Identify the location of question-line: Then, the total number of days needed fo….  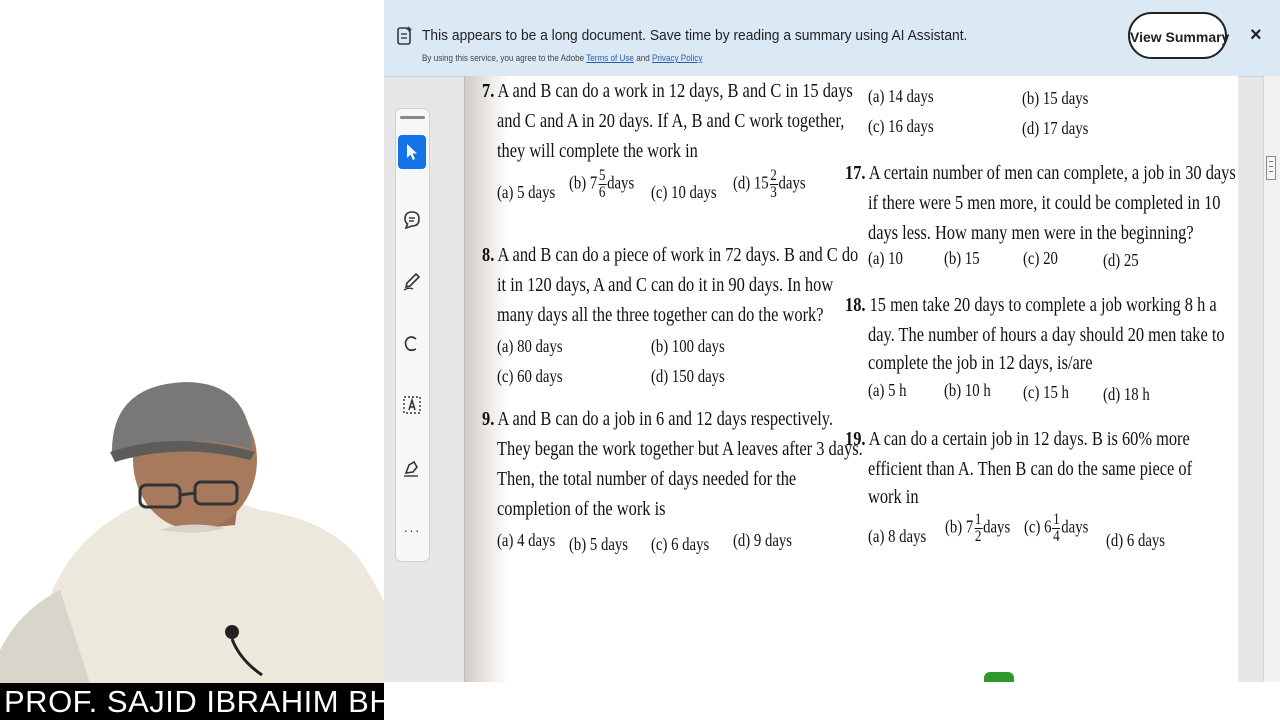
(647, 479).